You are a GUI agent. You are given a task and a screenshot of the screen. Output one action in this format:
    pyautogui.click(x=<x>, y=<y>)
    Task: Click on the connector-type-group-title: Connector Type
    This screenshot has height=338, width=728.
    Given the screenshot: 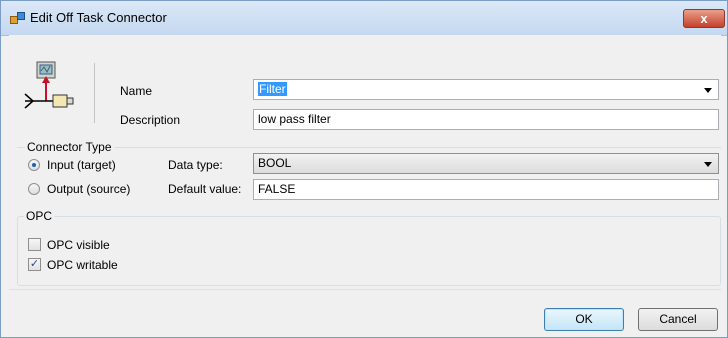 What is the action you would take?
    pyautogui.click(x=69, y=147)
    